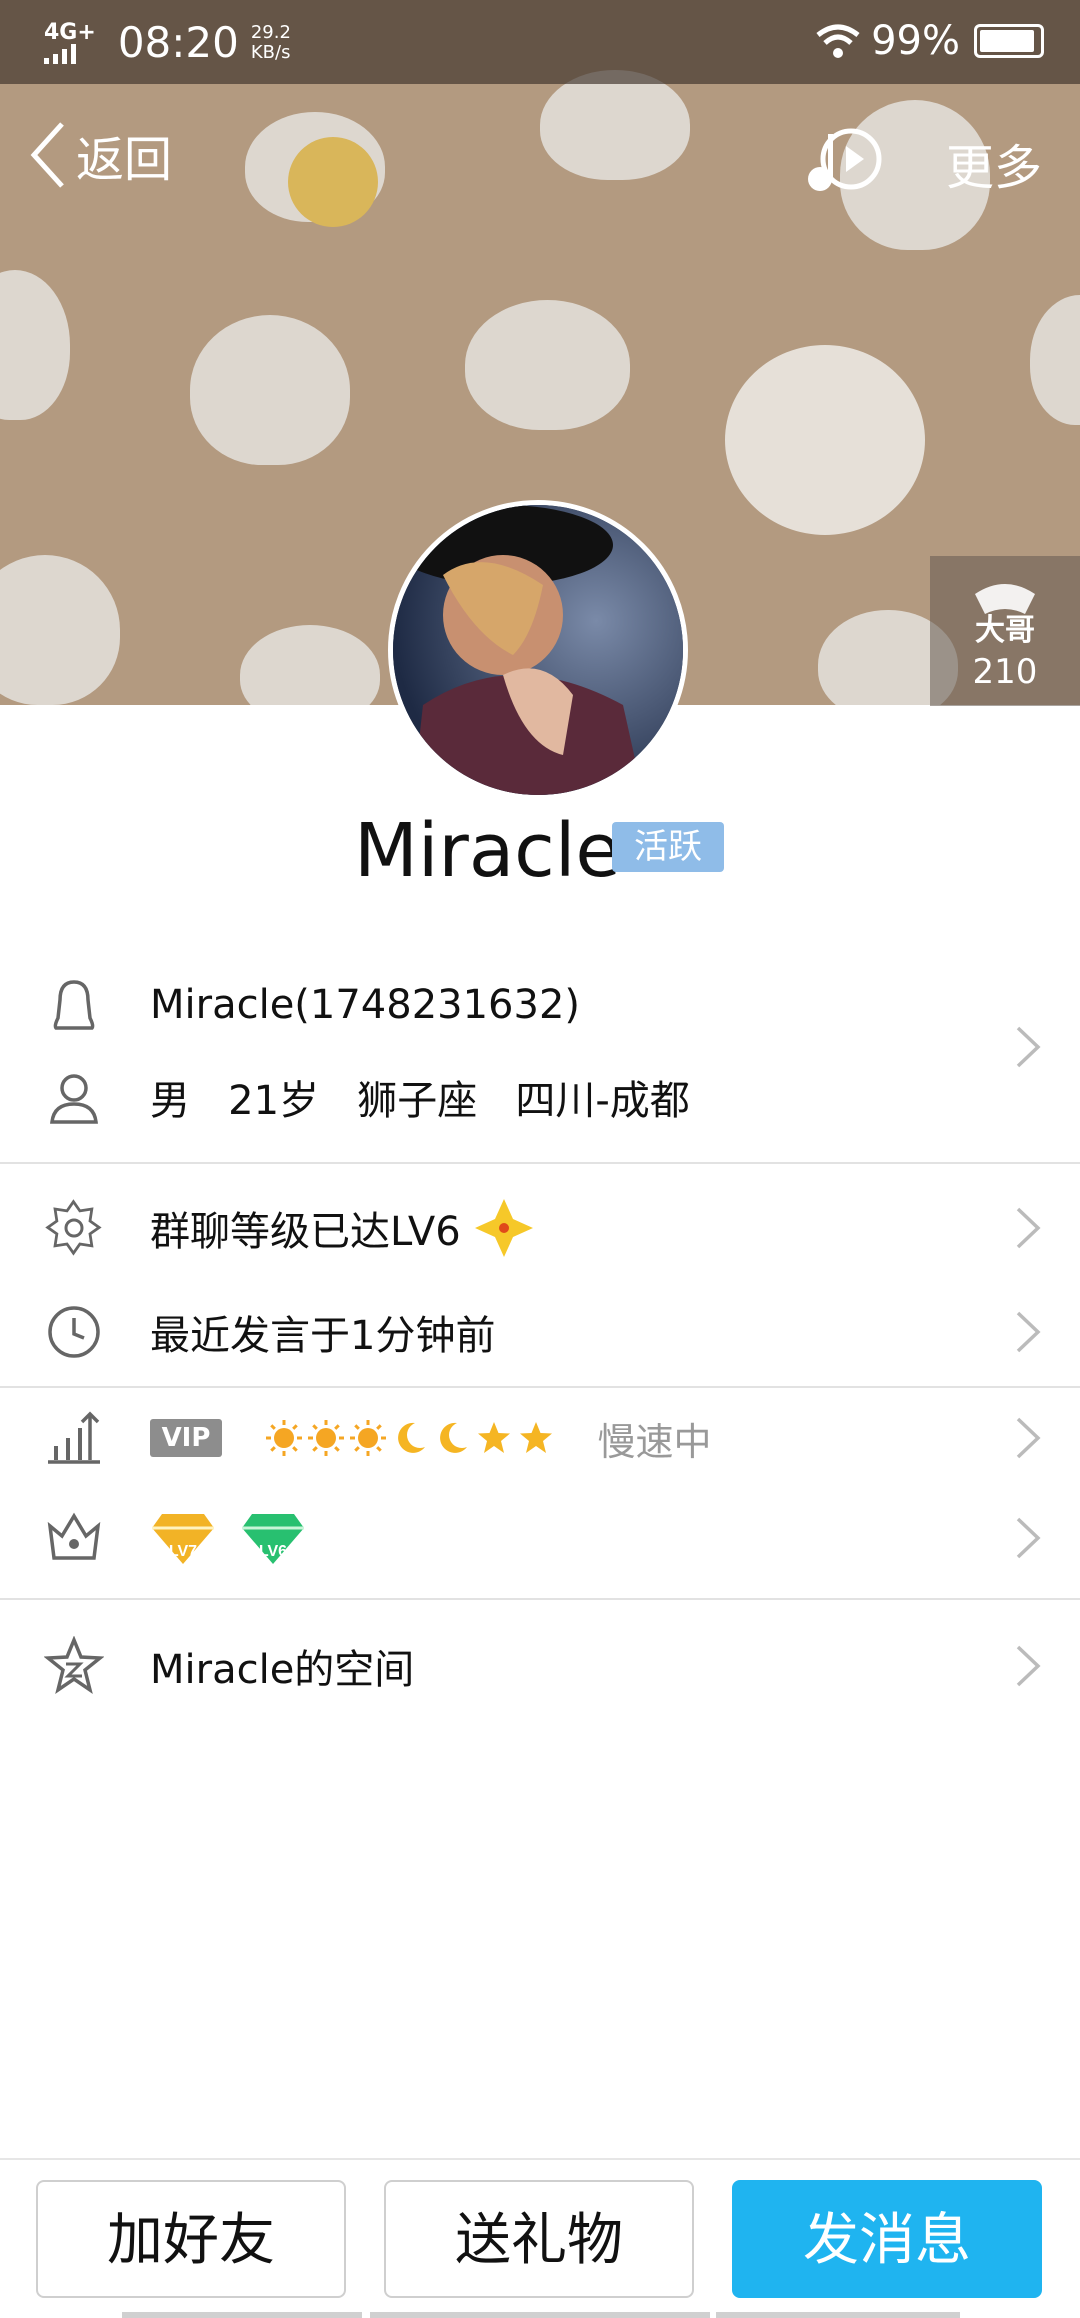 Image resolution: width=1080 pixels, height=2318 pixels. I want to click on personal-info-row: 男 21岁 狮子座 四川-成都, so click(540, 1097).